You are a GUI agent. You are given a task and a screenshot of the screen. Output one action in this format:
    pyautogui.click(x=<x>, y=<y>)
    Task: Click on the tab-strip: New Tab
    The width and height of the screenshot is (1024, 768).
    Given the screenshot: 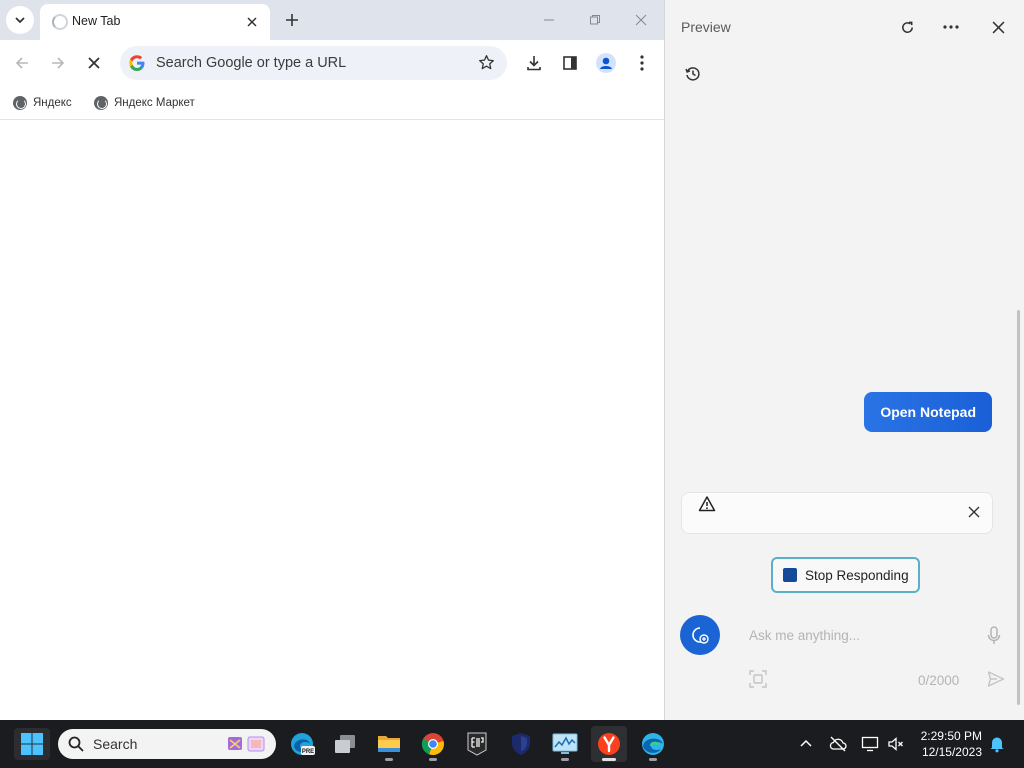 What is the action you would take?
    pyautogui.click(x=332, y=20)
    